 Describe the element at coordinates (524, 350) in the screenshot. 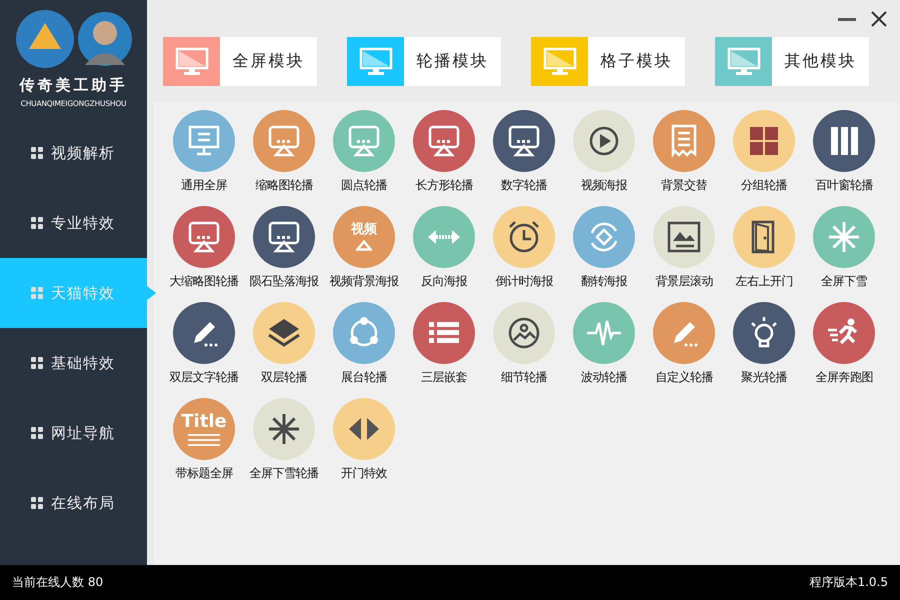

I see `effect-tile: 细节轮播` at that location.